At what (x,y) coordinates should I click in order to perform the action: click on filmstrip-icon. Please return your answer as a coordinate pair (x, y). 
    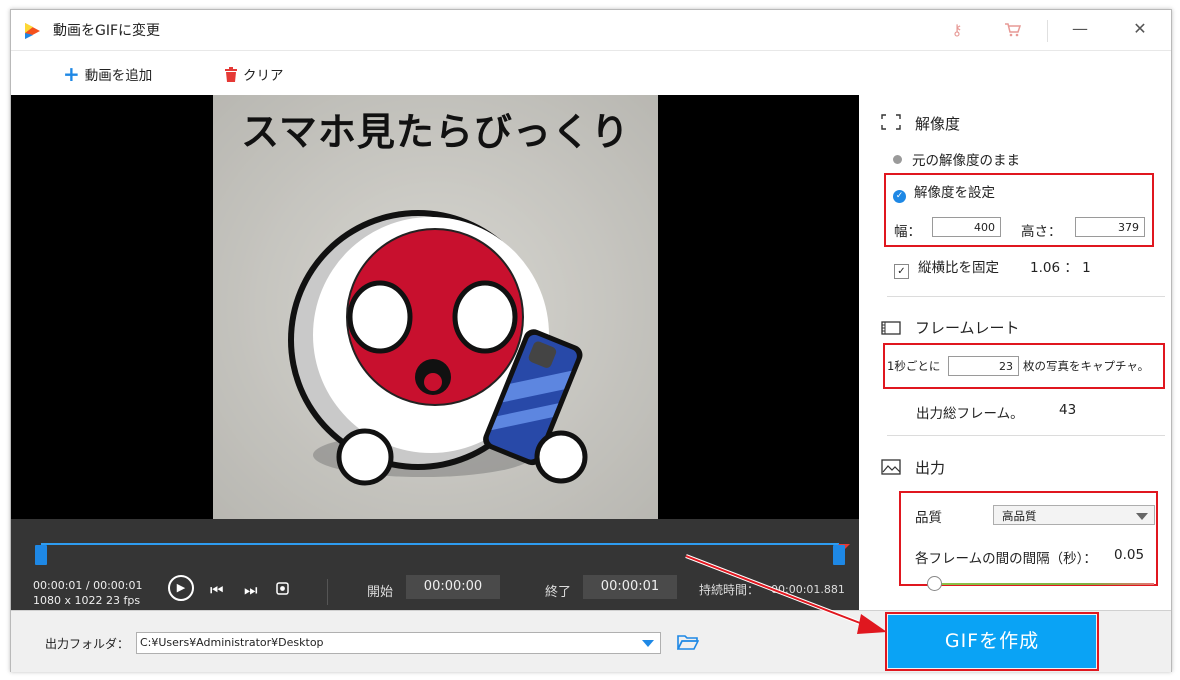
    Looking at the image, I should click on (891, 328).